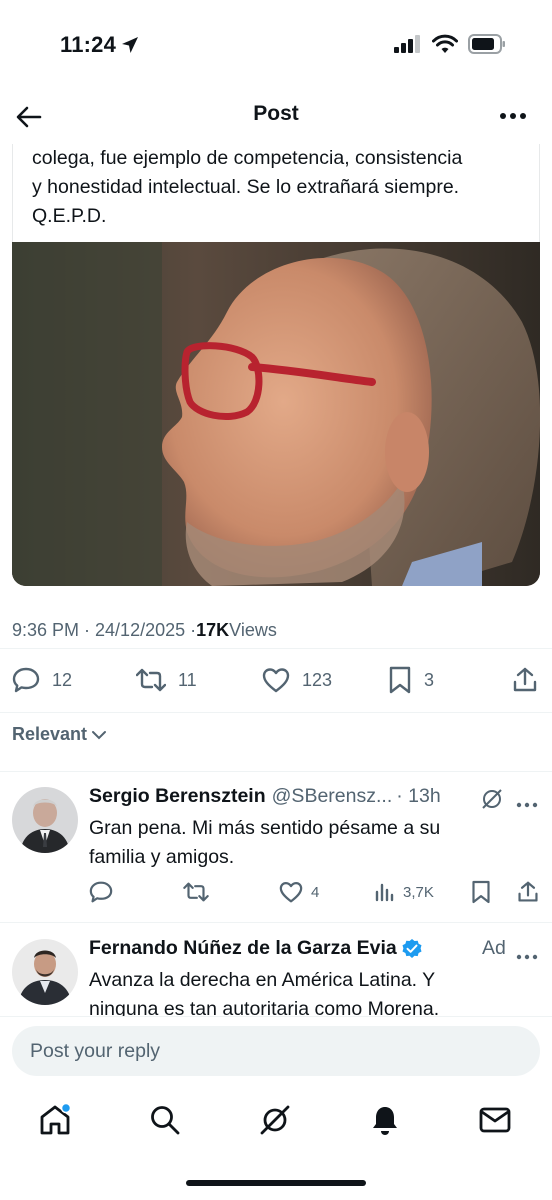 The image size is (552, 1200). I want to click on reply-repost-button, so click(196, 892).